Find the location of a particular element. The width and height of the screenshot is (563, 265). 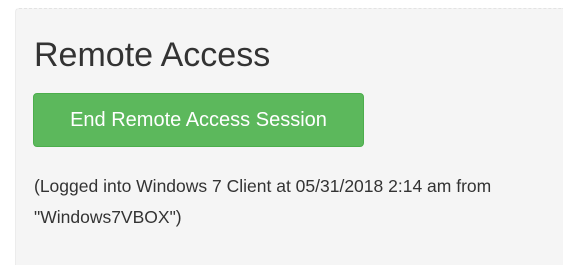

panel-title: Remote Access is located at coordinates (152, 55).